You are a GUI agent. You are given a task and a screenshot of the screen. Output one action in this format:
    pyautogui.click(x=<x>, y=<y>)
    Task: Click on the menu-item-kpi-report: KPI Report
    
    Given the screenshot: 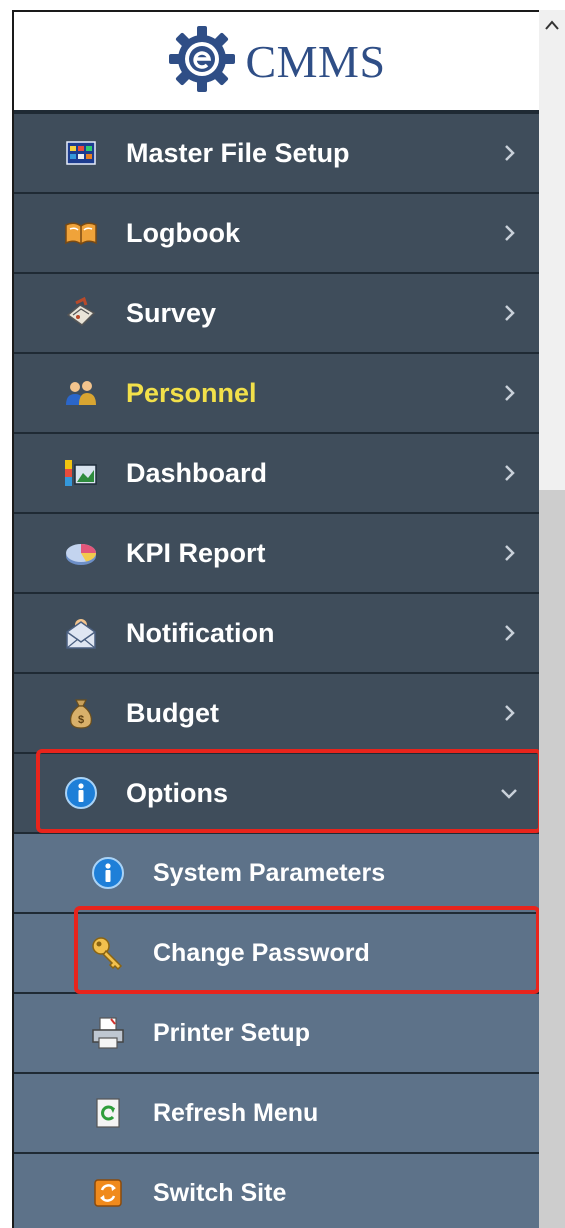 What is the action you would take?
    pyautogui.click(x=276, y=552)
    